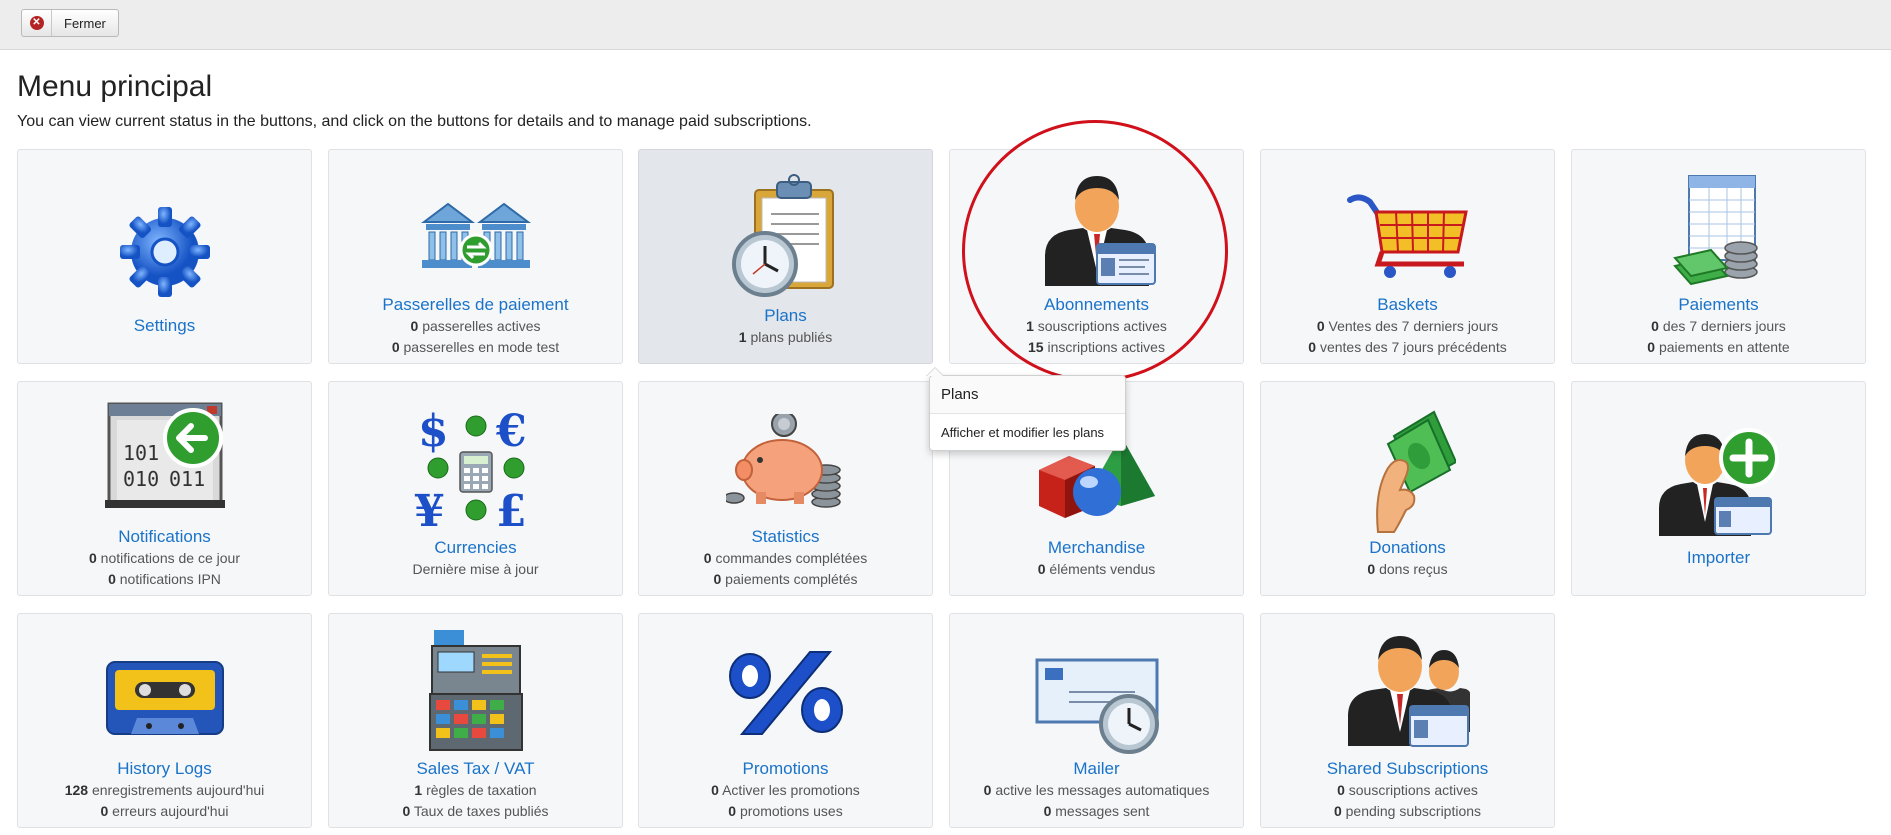  I want to click on tile-stat: 0 passerelles actives, so click(475, 326).